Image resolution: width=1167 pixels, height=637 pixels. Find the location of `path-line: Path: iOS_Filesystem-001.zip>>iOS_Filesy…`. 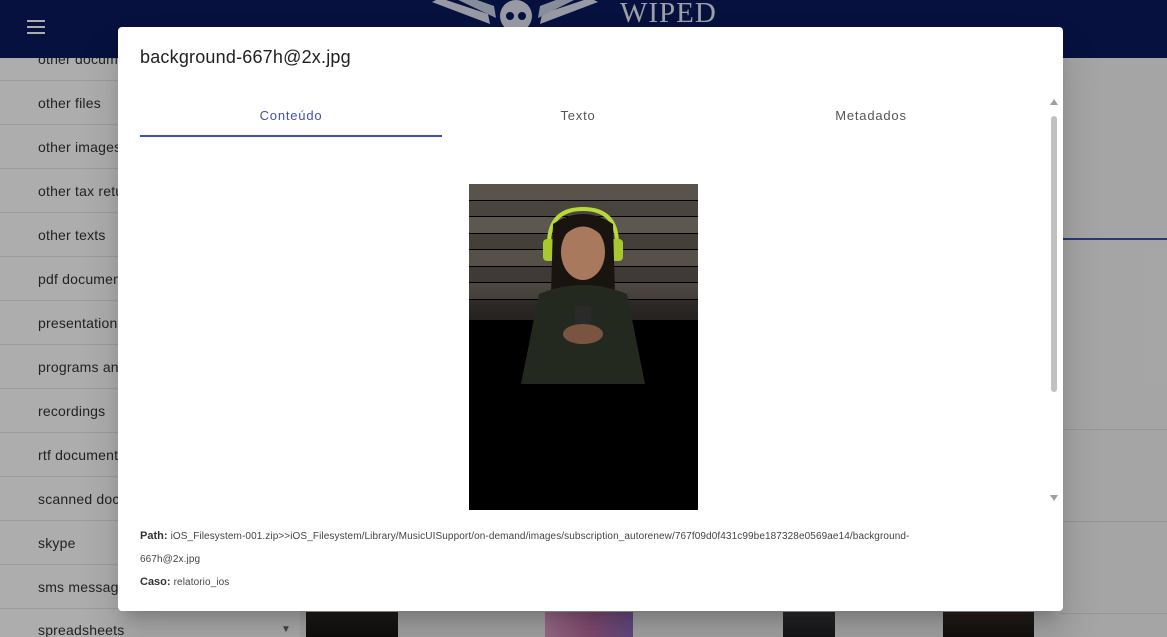

path-line: Path: iOS_Filesystem-001.zip>>iOS_Filesy… is located at coordinates (524, 536).